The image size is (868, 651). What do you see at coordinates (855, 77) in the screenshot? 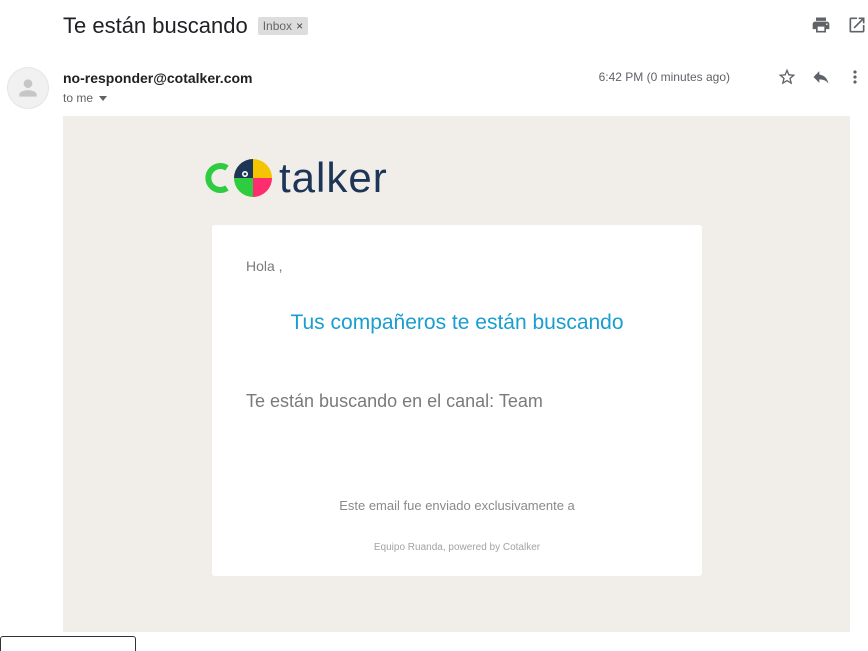
I see `more-vertical-icon` at bounding box center [855, 77].